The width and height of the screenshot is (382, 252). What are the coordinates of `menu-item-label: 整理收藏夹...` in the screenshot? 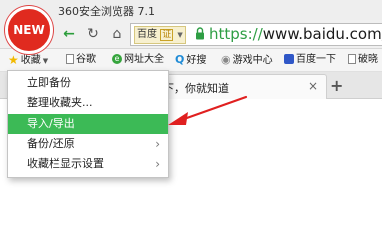 It's located at (60, 102).